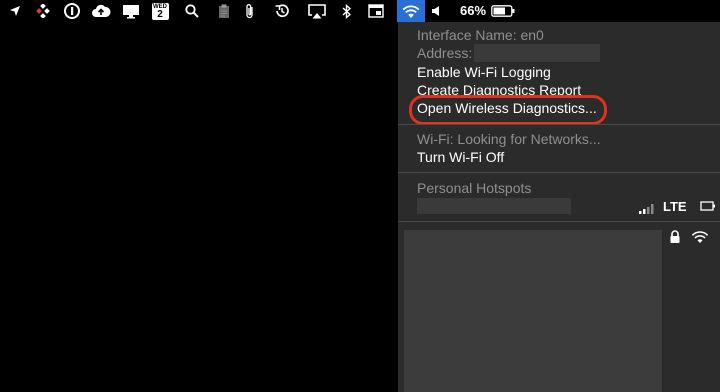  I want to click on bluetooth-icon, so click(347, 11).